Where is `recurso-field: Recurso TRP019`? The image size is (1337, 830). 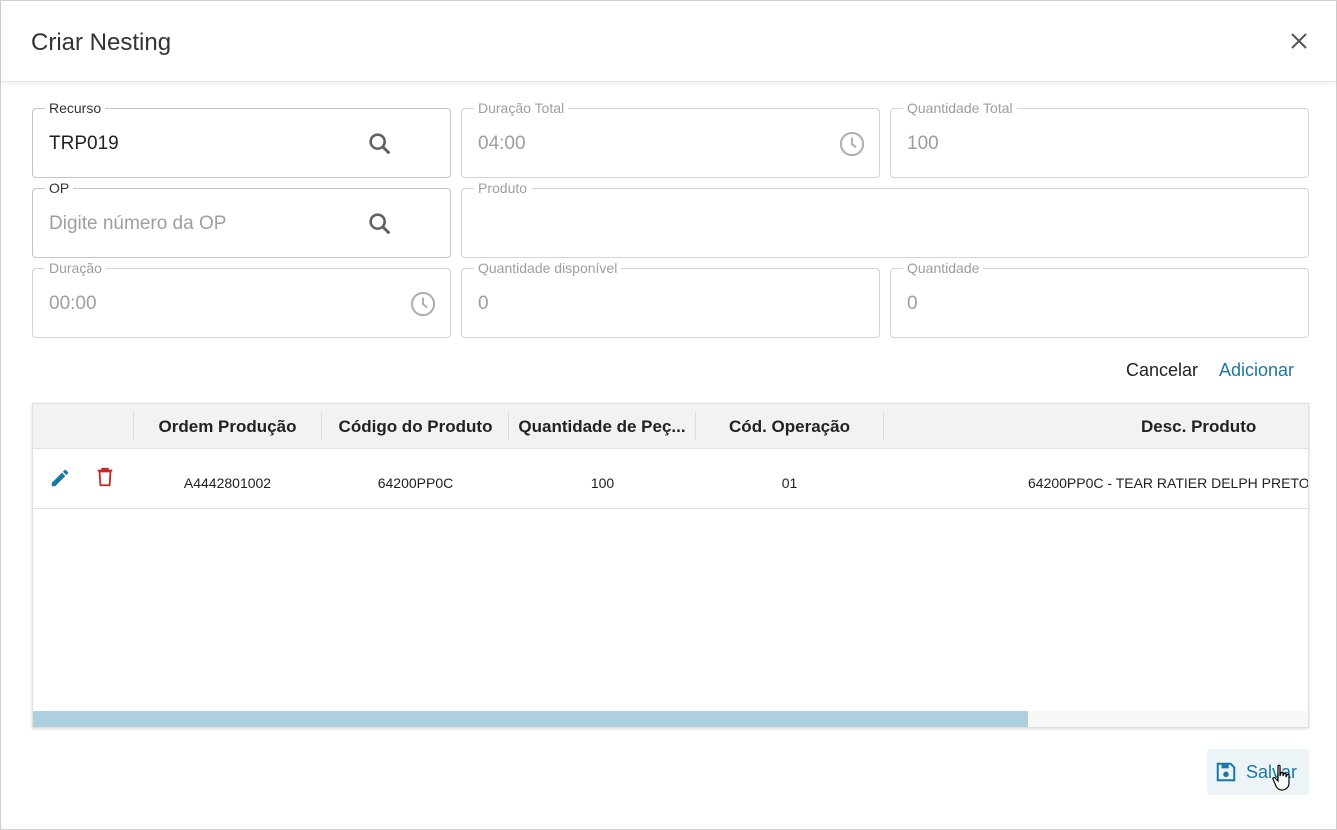
recurso-field: Recurso TRP019 is located at coordinates (241, 138).